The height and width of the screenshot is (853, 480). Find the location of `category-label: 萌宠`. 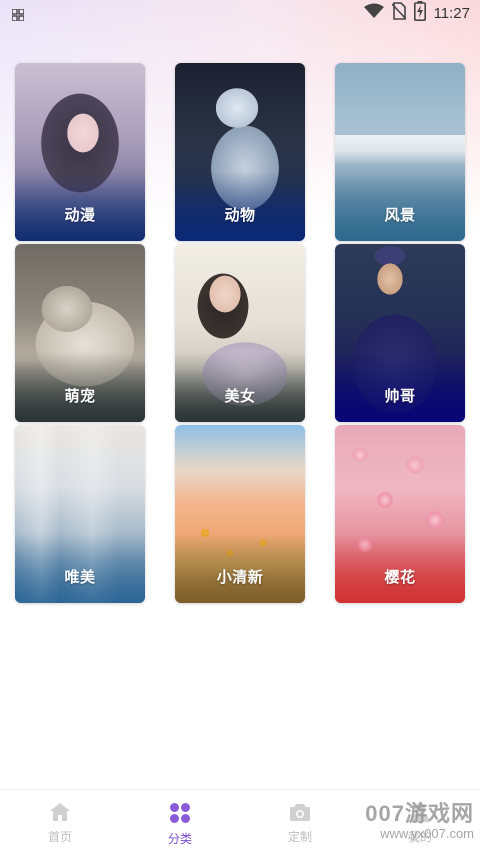

category-label: 萌宠 is located at coordinates (80, 396).